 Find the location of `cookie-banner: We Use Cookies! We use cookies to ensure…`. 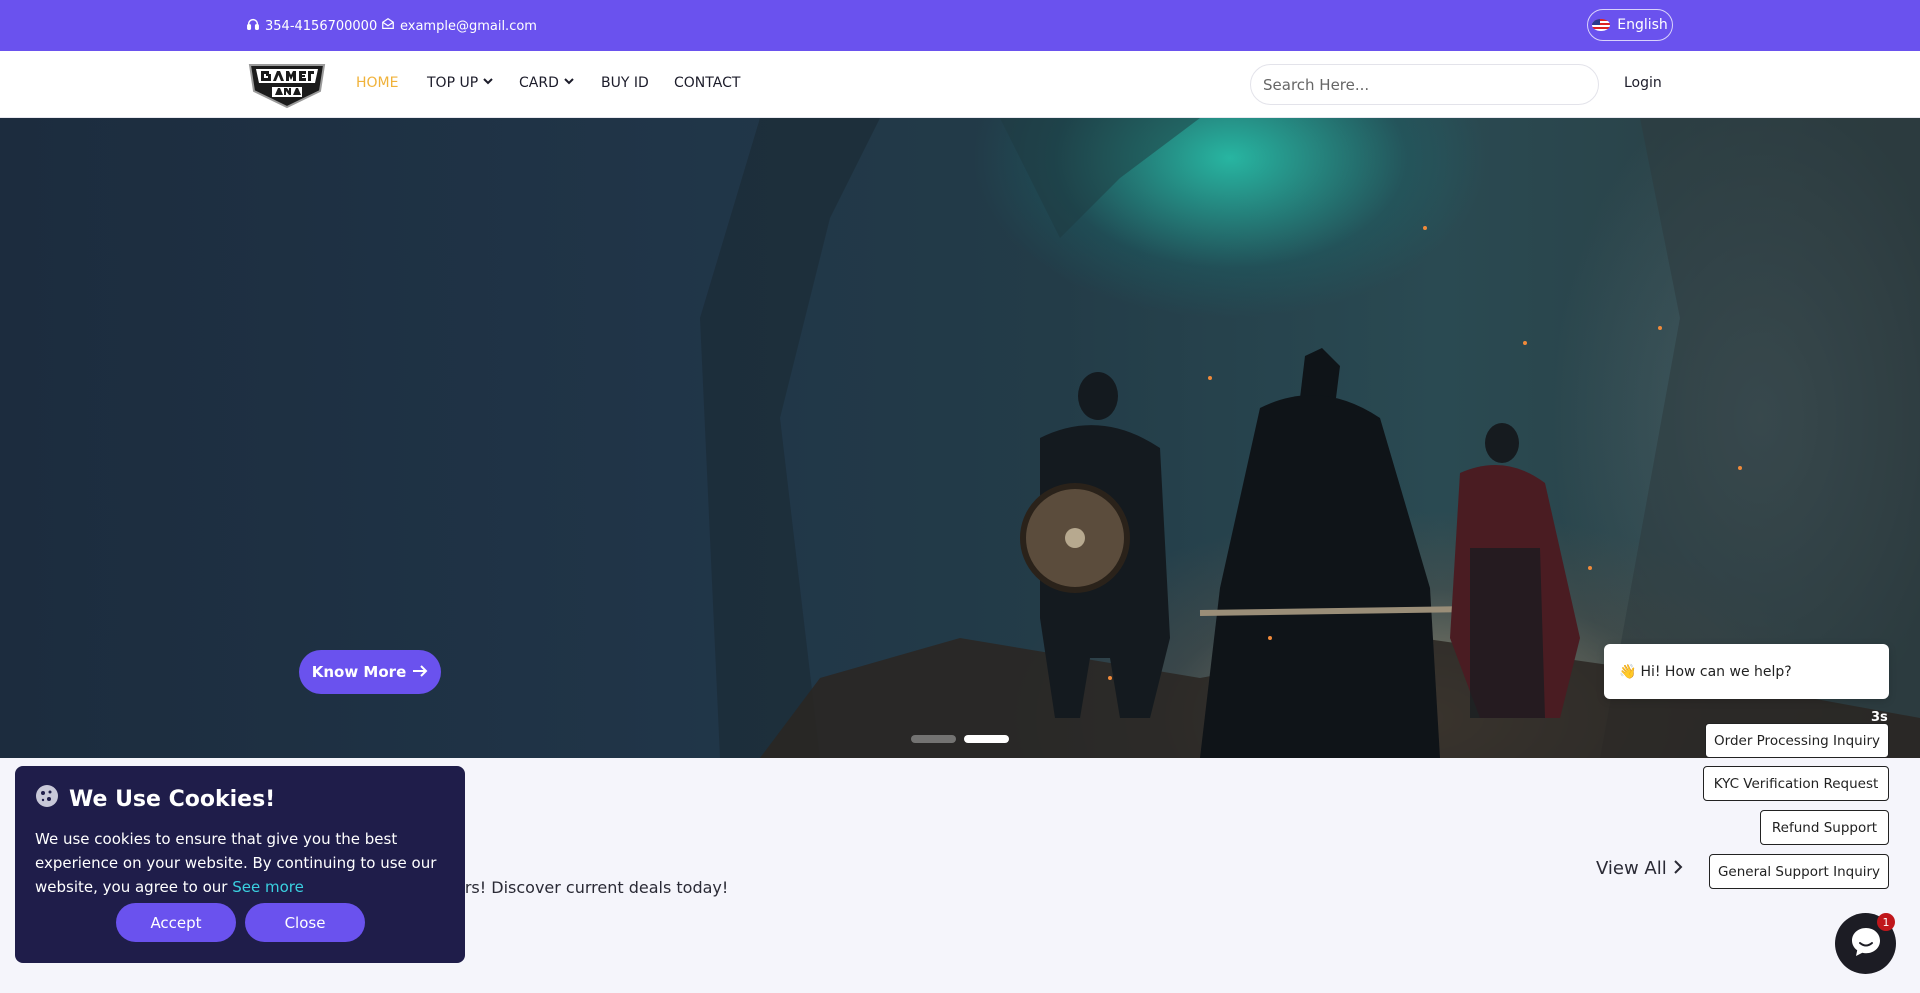

cookie-banner: We Use Cookies! We use cookies to ensure… is located at coordinates (240, 864).